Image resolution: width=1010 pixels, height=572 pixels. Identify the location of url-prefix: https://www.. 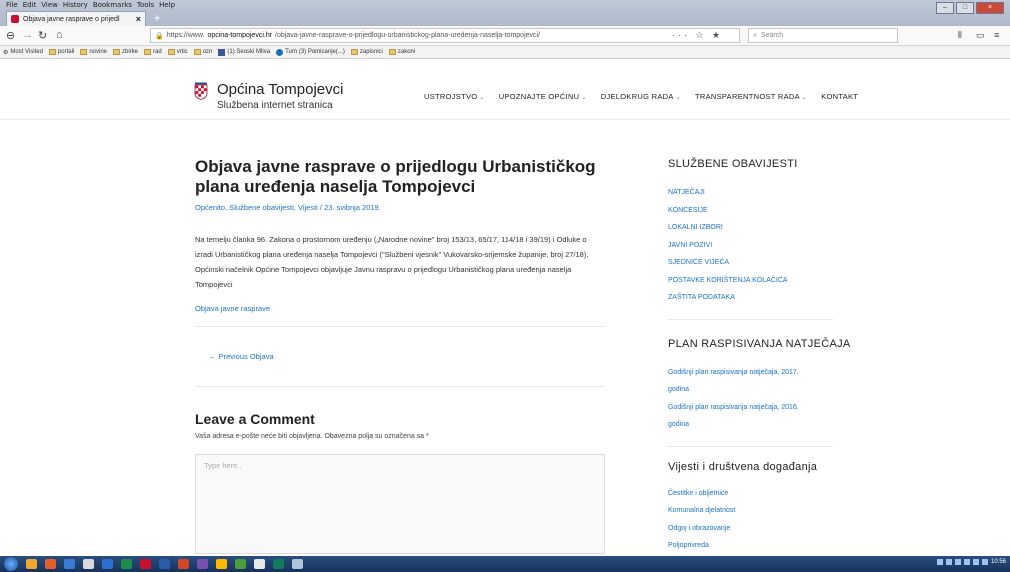
(185, 35).